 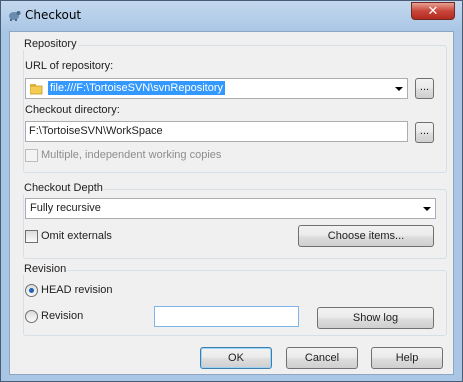 I want to click on checkout-depth-group-label: Checkout Depth, so click(x=63, y=188).